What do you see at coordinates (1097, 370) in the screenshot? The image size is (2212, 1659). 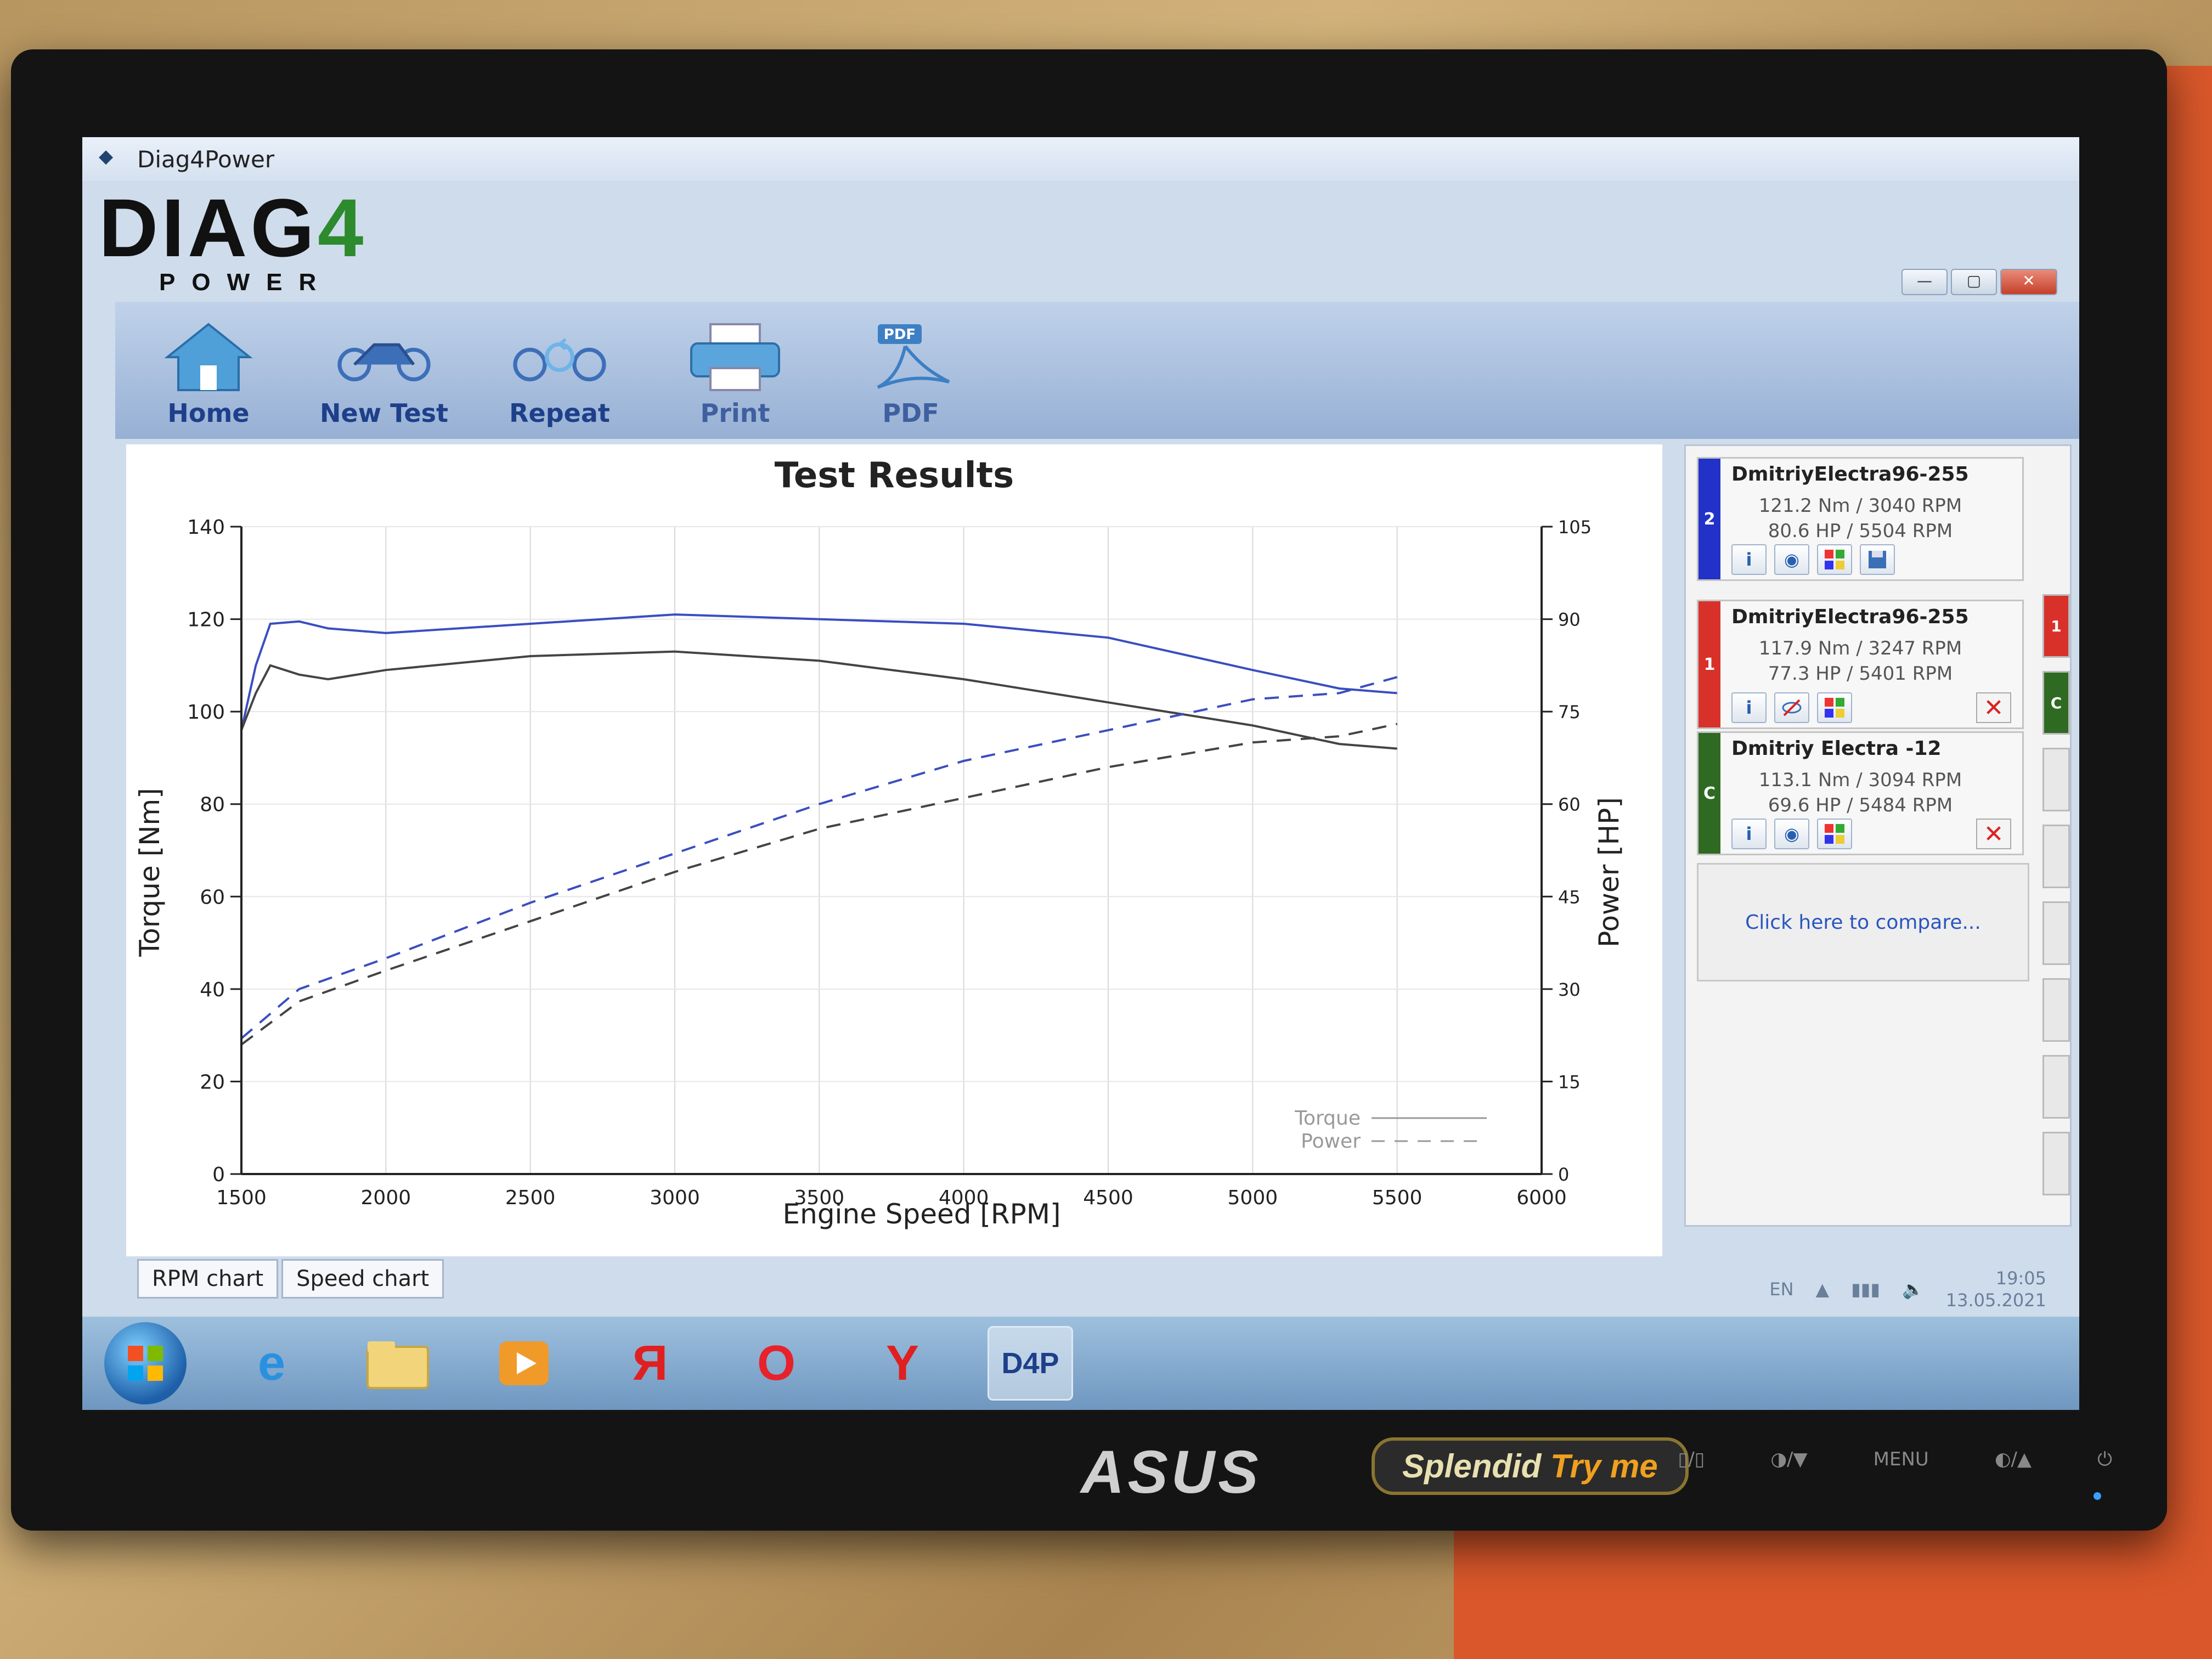 I see `main-toolbar: Home New Test Repeat Print PDF PDF` at bounding box center [1097, 370].